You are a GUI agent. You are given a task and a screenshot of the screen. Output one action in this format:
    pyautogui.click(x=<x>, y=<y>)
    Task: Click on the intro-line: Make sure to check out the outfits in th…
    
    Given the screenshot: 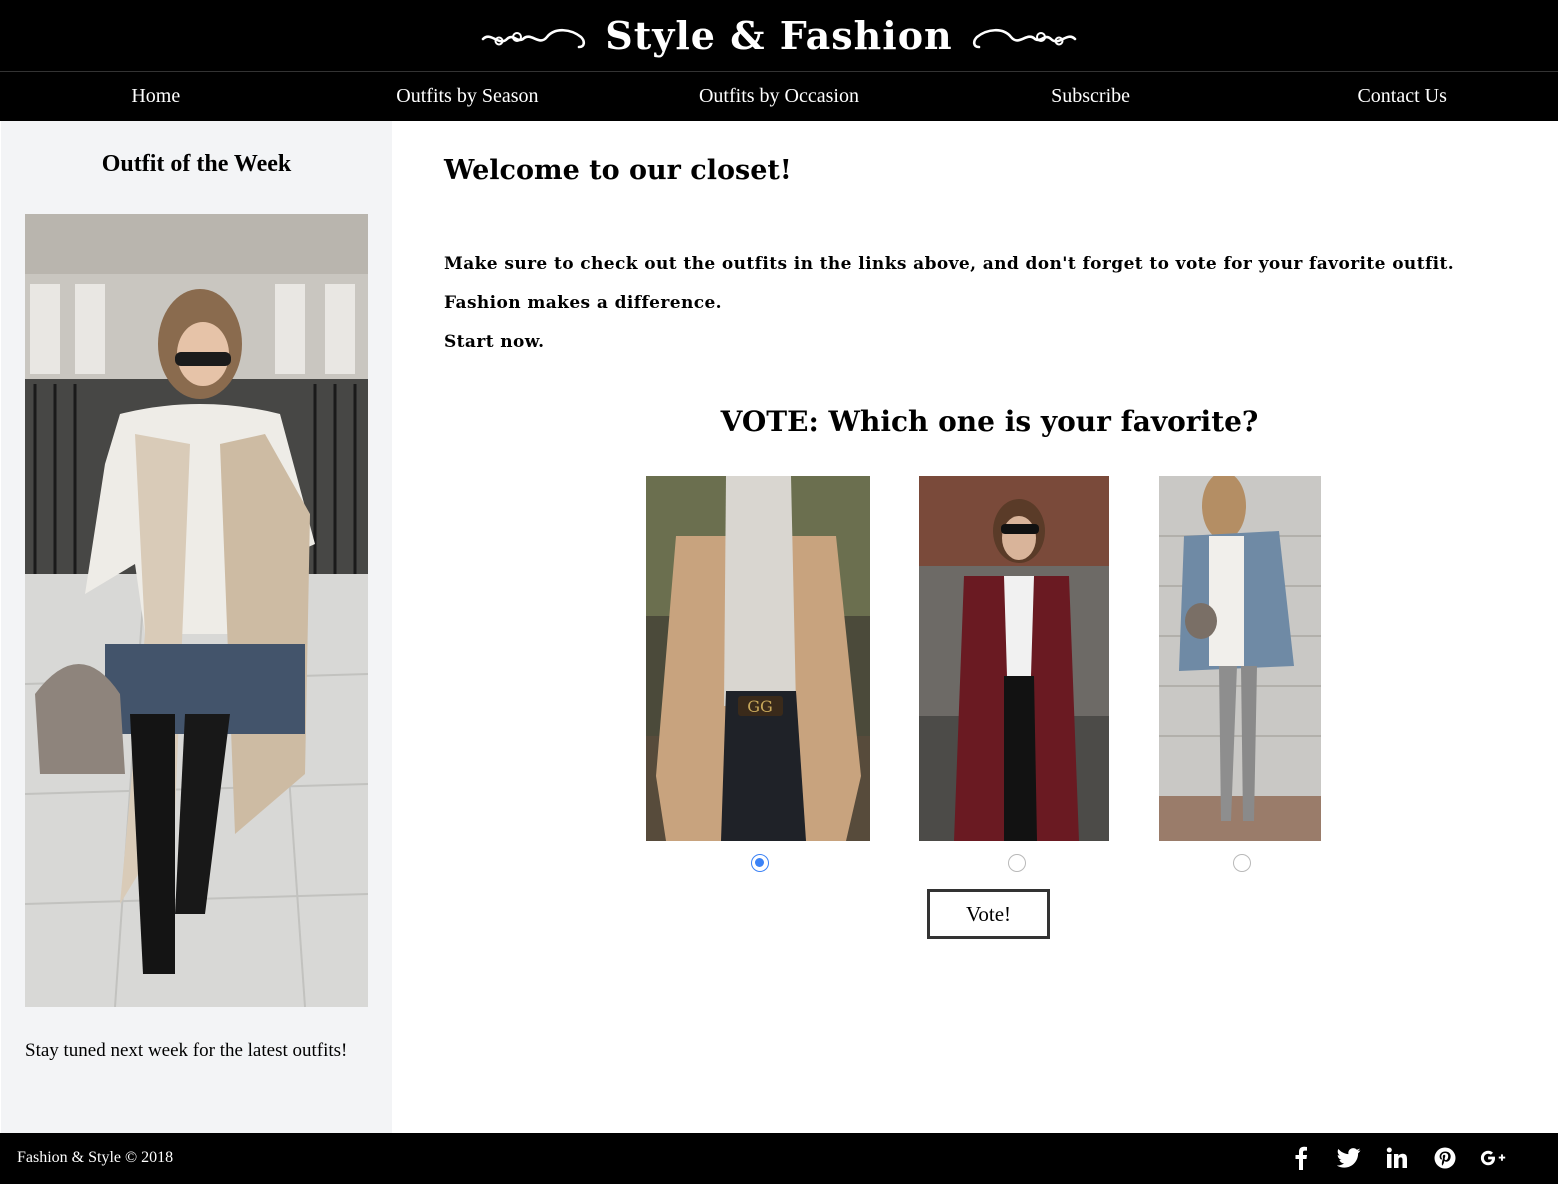 What is the action you would take?
    pyautogui.click(x=949, y=264)
    